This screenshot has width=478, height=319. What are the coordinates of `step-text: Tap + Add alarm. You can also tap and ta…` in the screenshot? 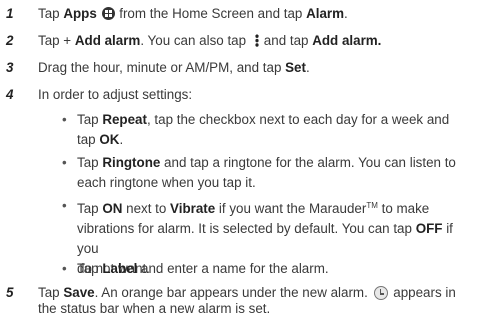 It's located at (210, 40).